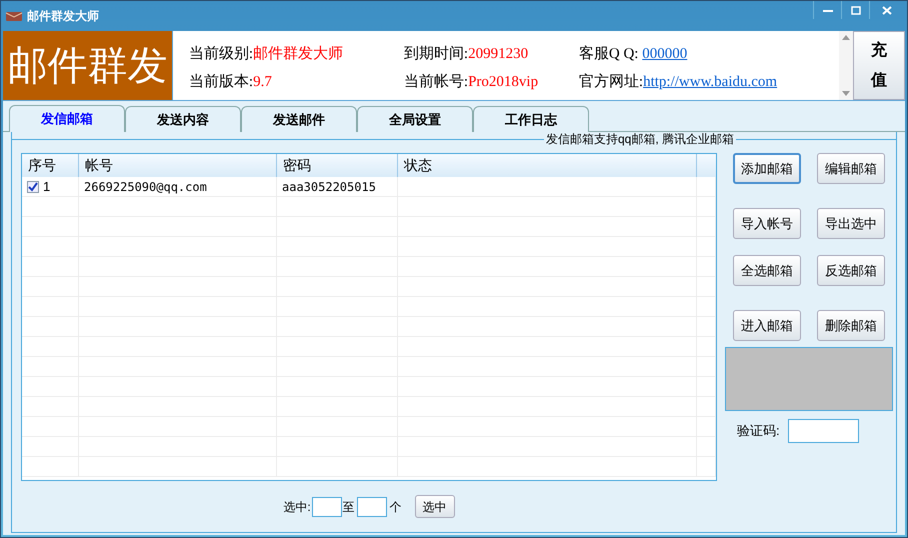  I want to click on info-link-text: 官方网址:http://www.baidu.com, so click(678, 82).